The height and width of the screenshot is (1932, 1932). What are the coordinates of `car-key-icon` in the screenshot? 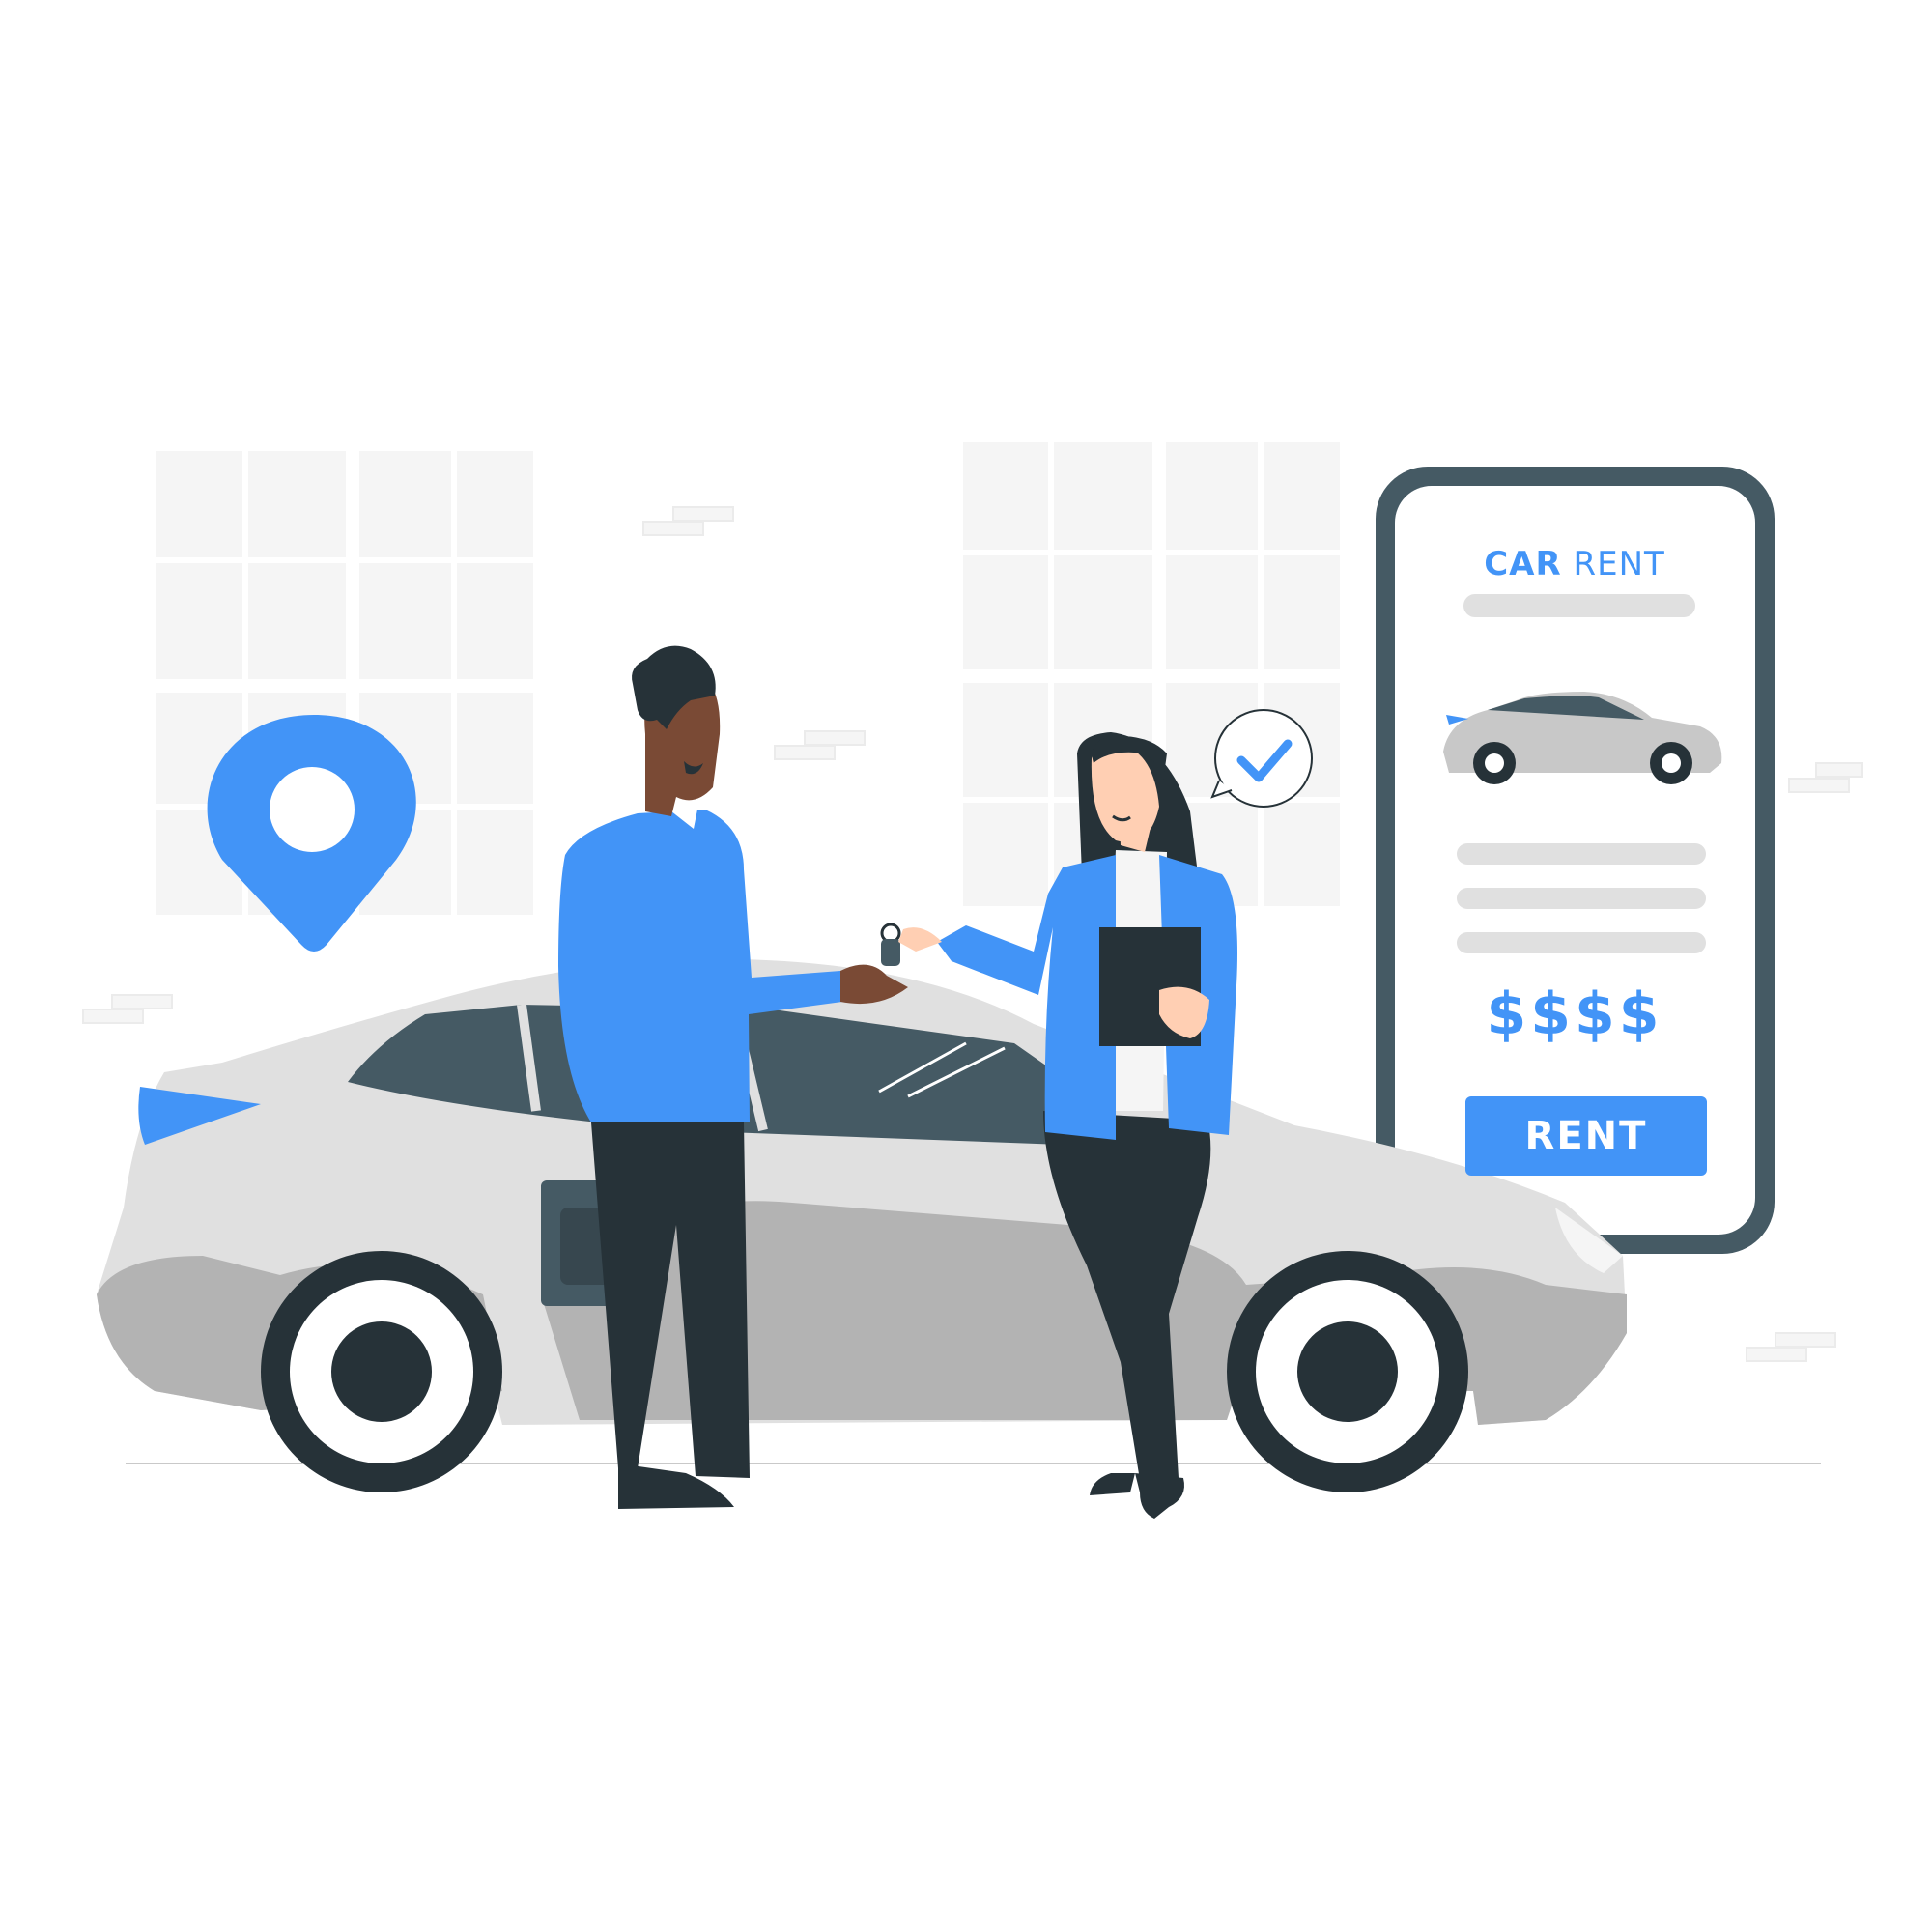 It's located at (890, 944).